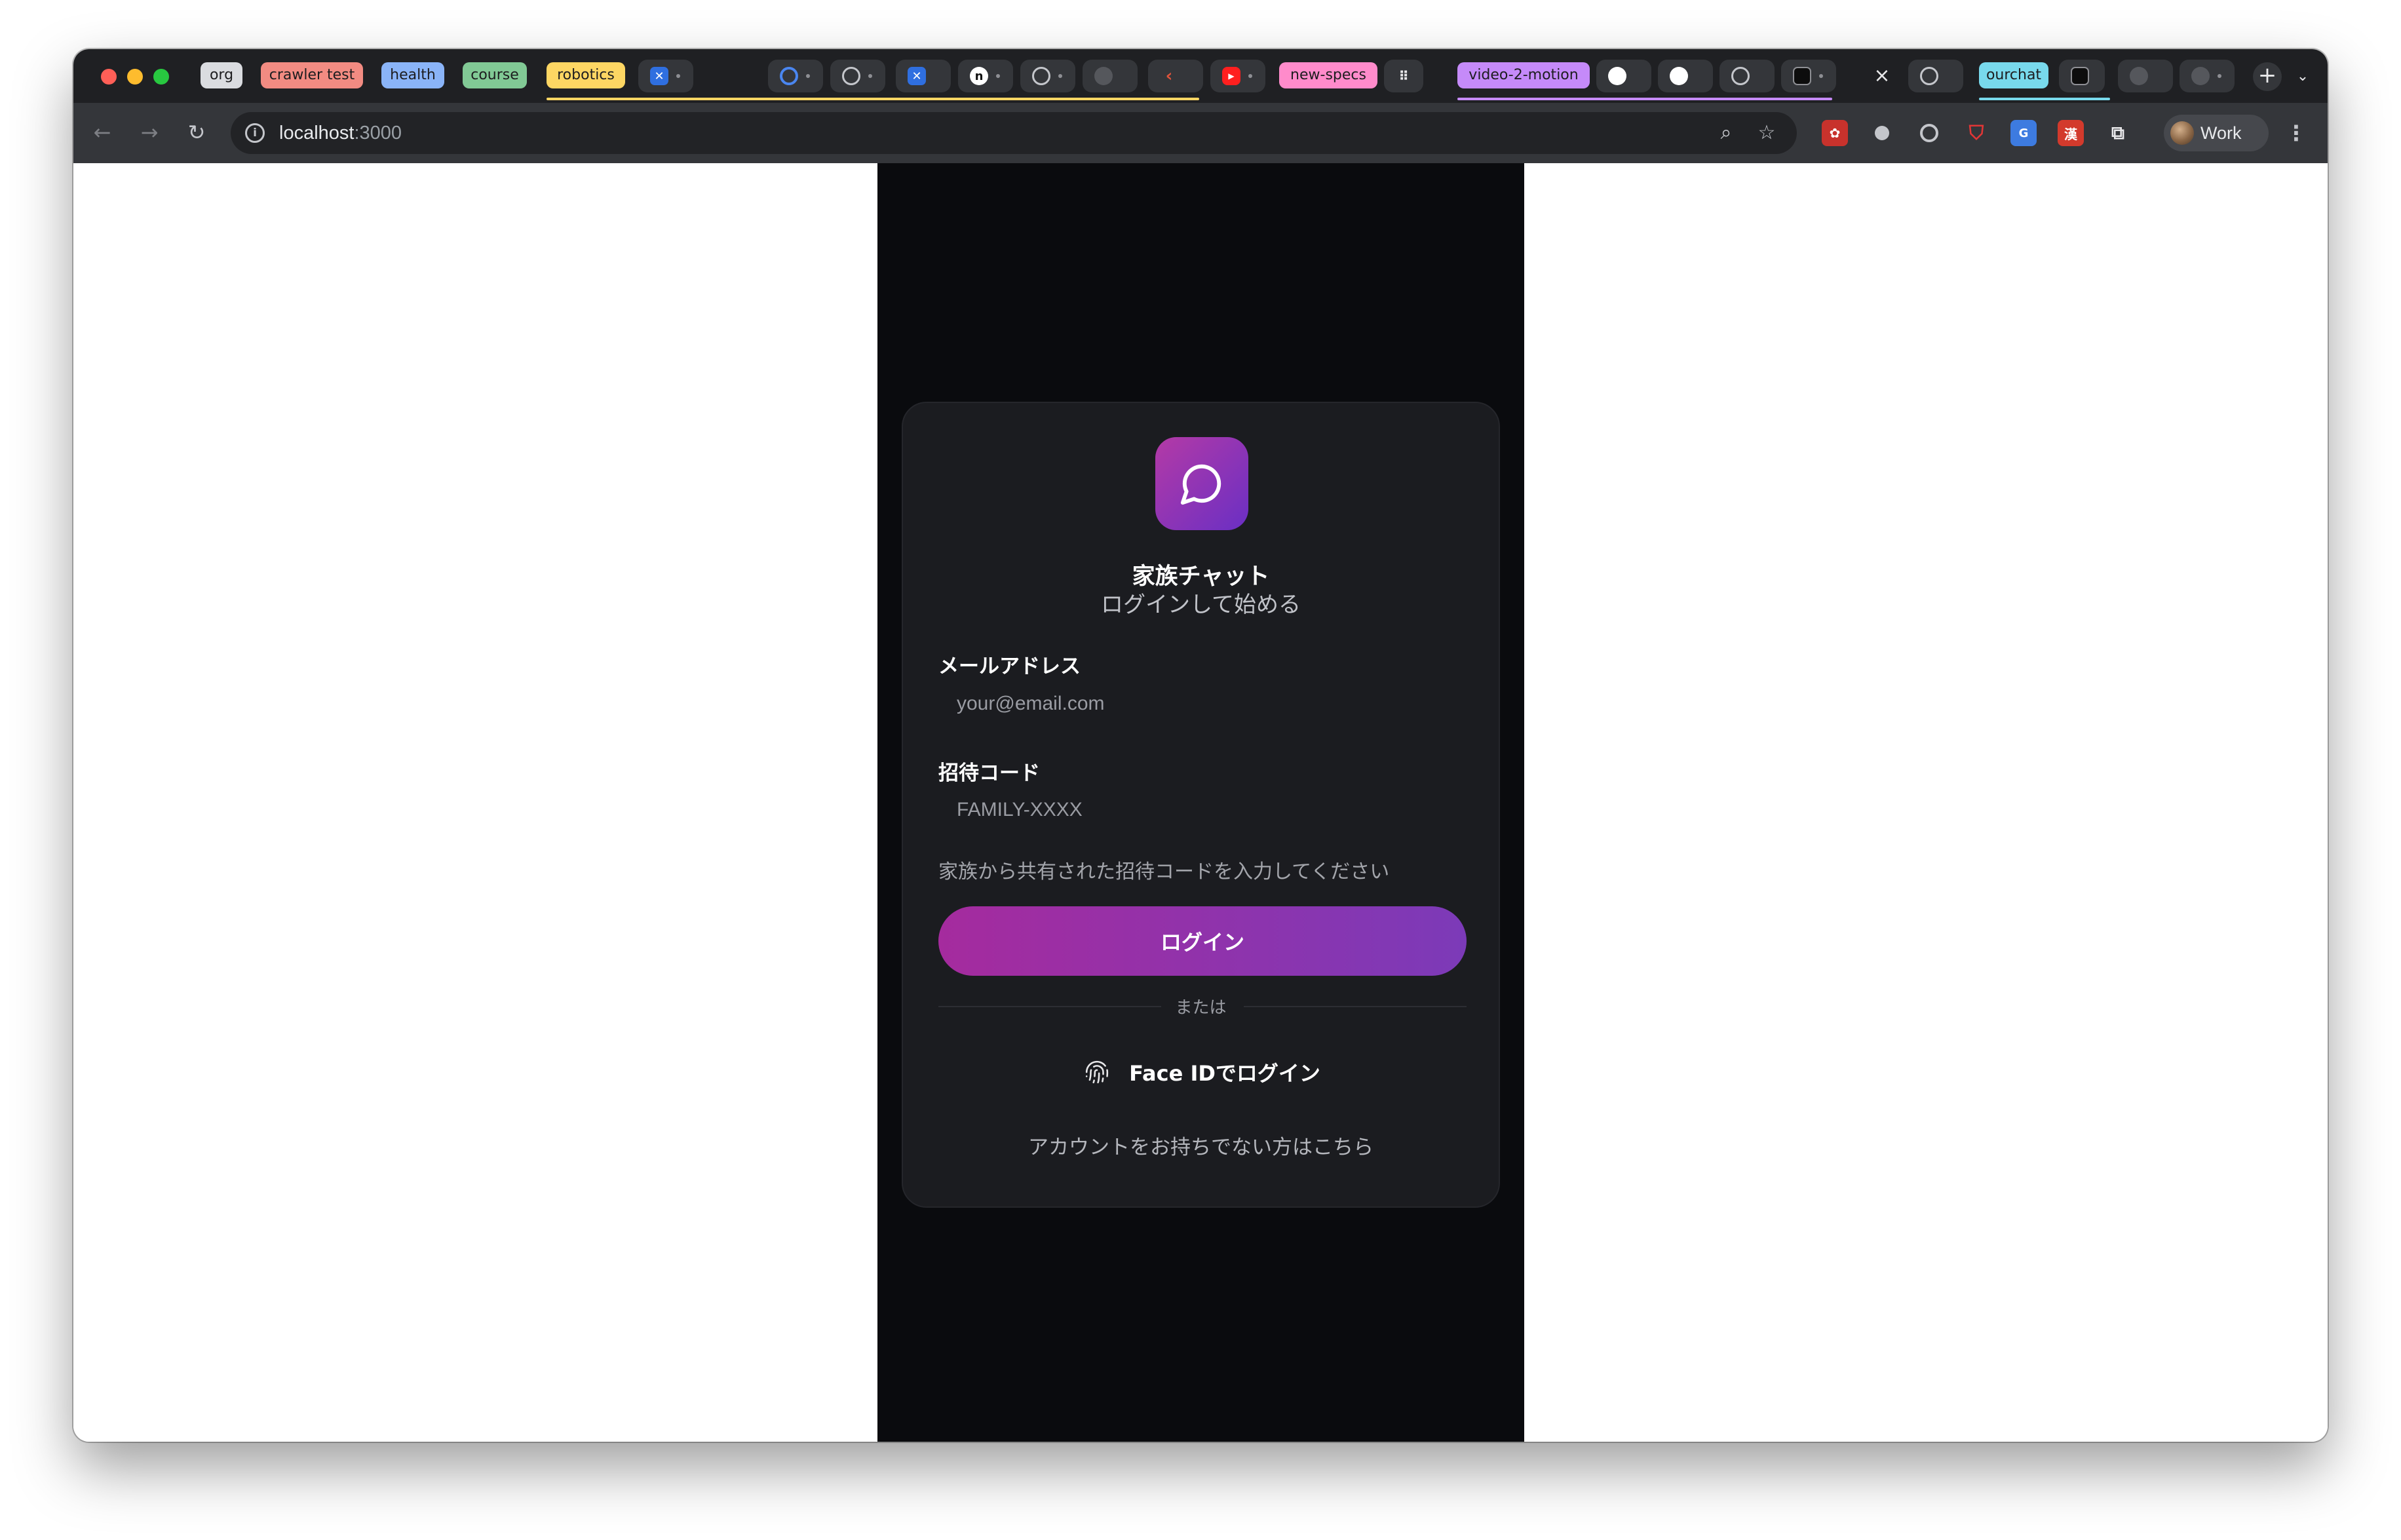  I want to click on target-ring, so click(1929, 133).